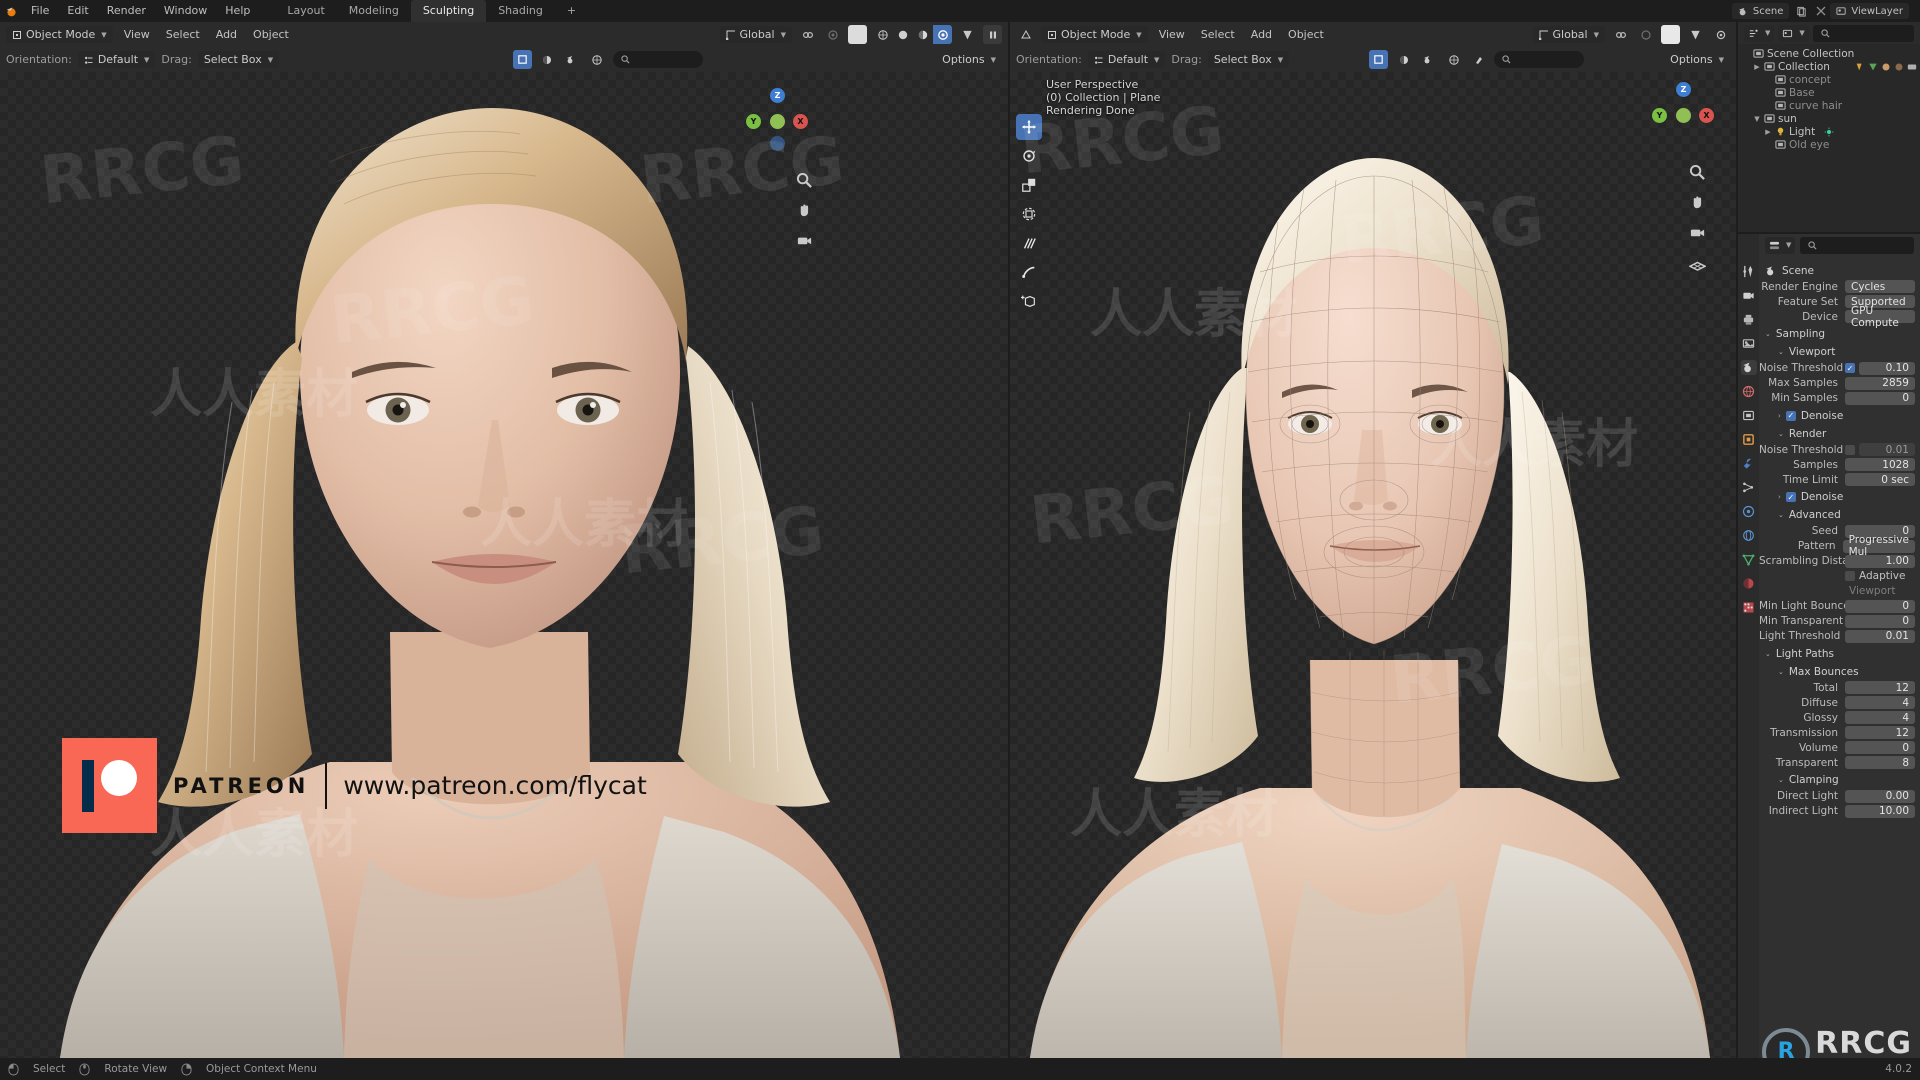 The height and width of the screenshot is (1080, 1920). What do you see at coordinates (1749, 535) in the screenshot?
I see `tab-constraint-icon` at bounding box center [1749, 535].